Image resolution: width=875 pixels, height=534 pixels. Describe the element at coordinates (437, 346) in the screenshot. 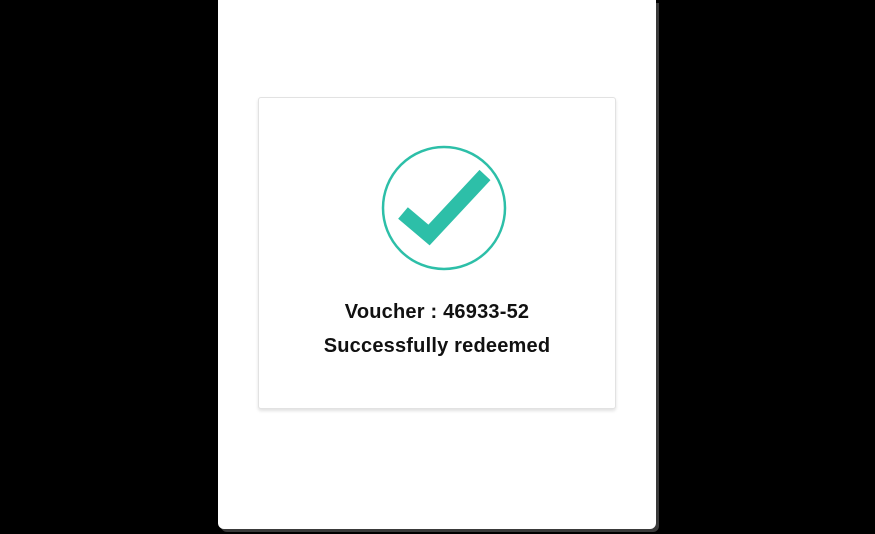

I see `redeem-status-text: Successfully redeemed` at that location.